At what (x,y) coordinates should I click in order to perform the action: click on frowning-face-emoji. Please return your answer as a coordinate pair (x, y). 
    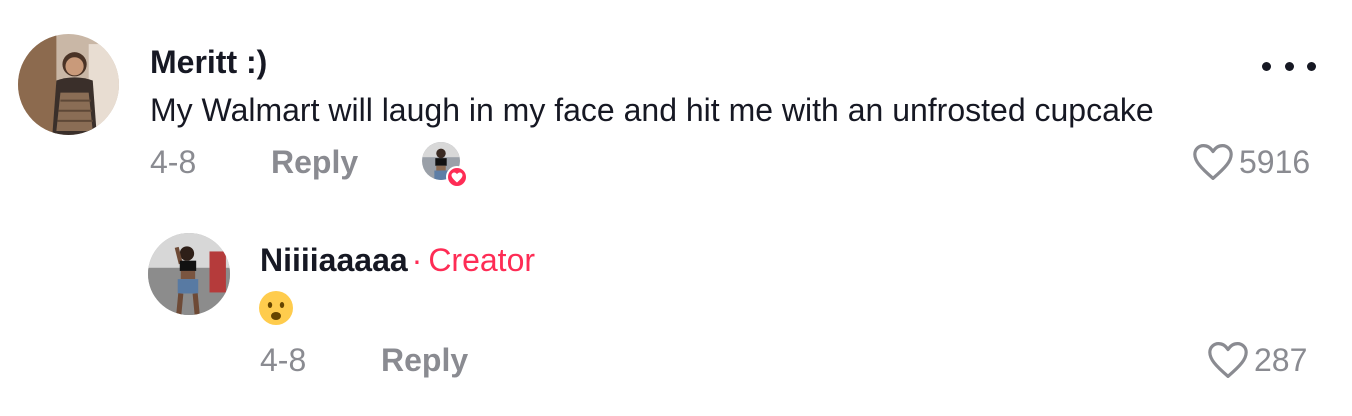
    Looking at the image, I should click on (276, 308).